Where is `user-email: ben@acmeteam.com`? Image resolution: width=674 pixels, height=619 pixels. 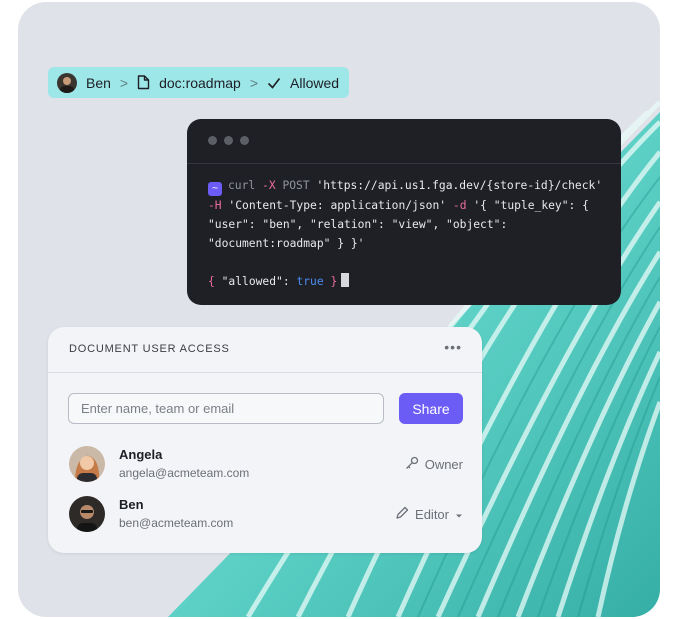
user-email: ben@acmeteam.com is located at coordinates (176, 523).